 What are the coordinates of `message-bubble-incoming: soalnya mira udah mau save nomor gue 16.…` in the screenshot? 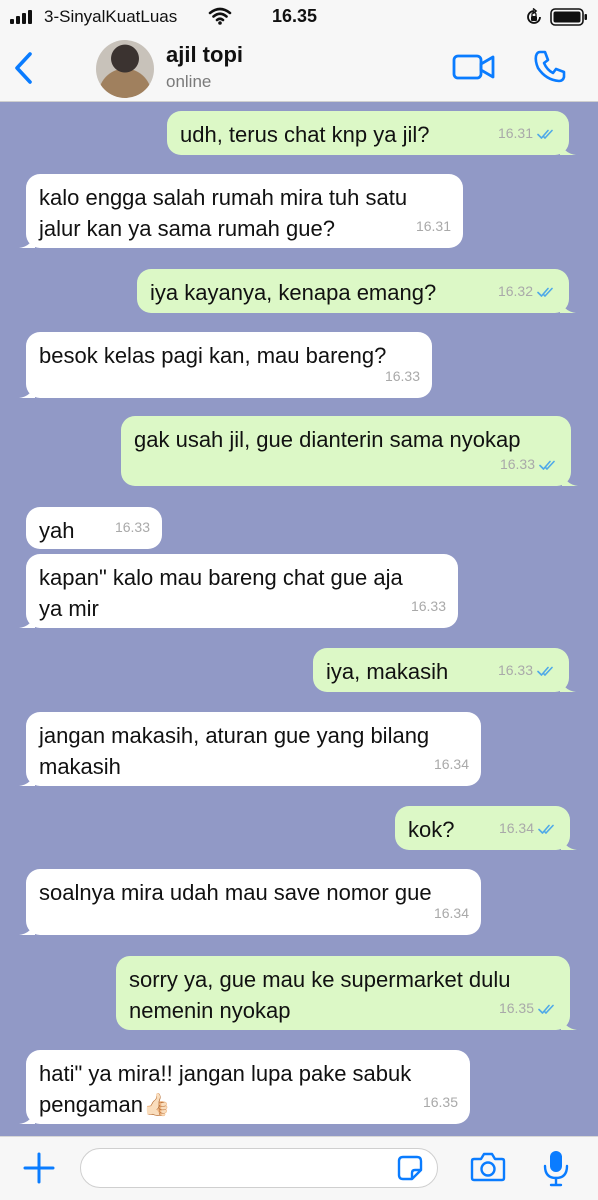 It's located at (250, 902).